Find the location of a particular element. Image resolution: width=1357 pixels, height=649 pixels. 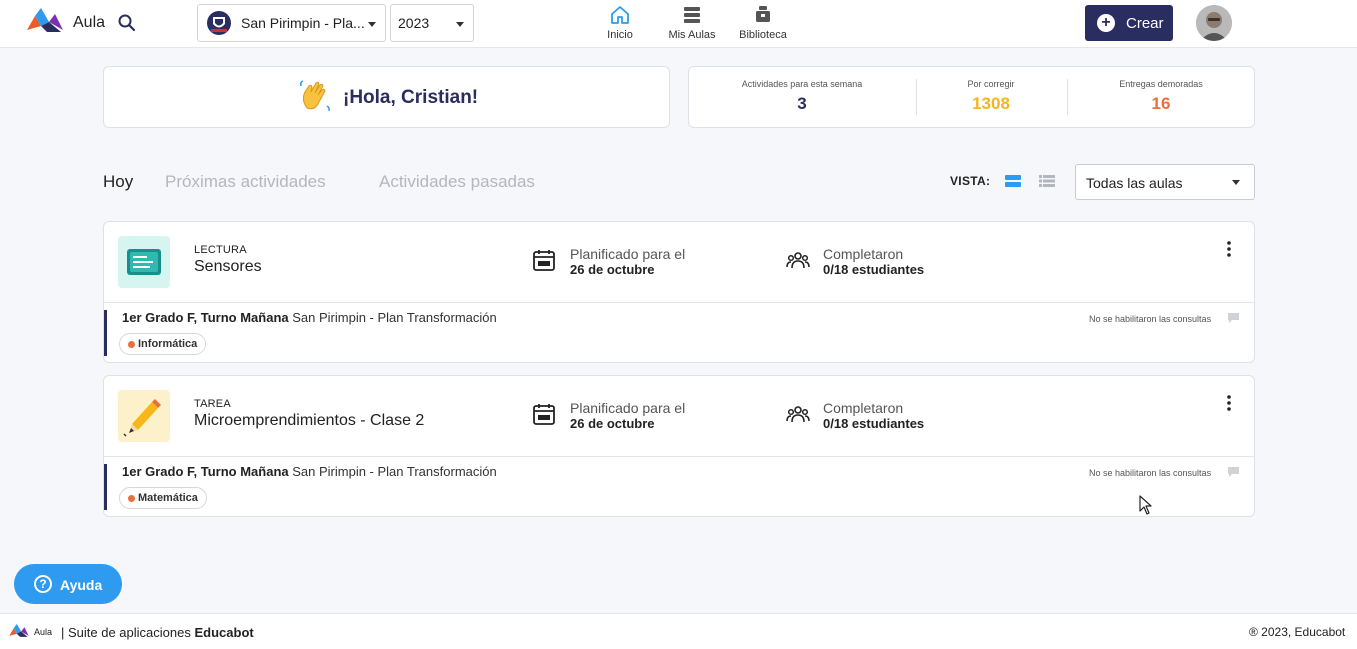

classroom-filter-select: Todas las aulas is located at coordinates (1165, 182).